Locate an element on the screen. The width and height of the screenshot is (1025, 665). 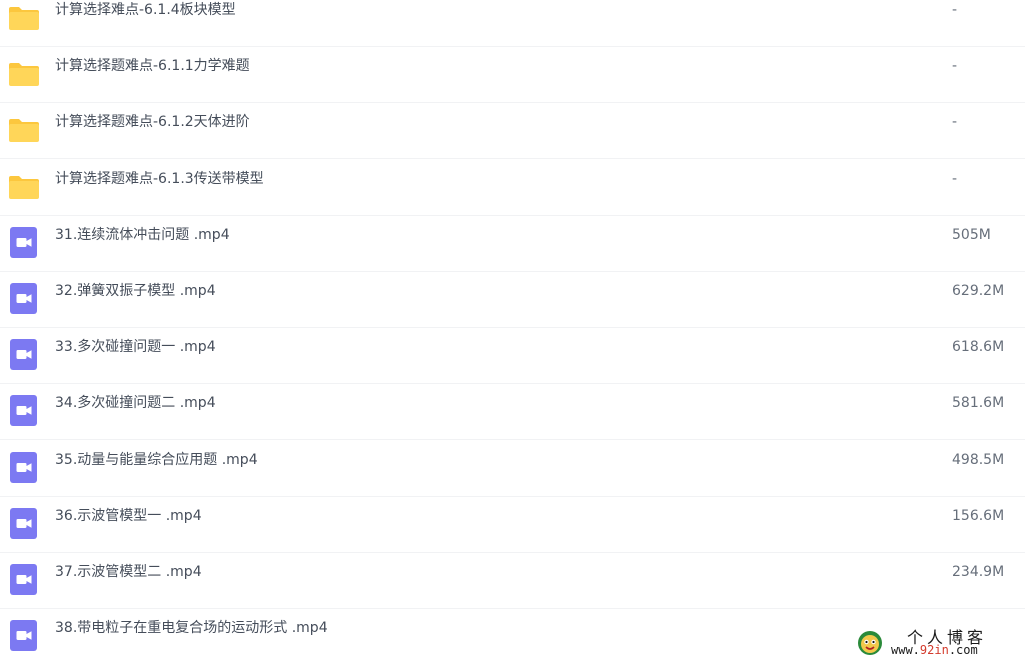
file-size: 629.2M is located at coordinates (978, 291).